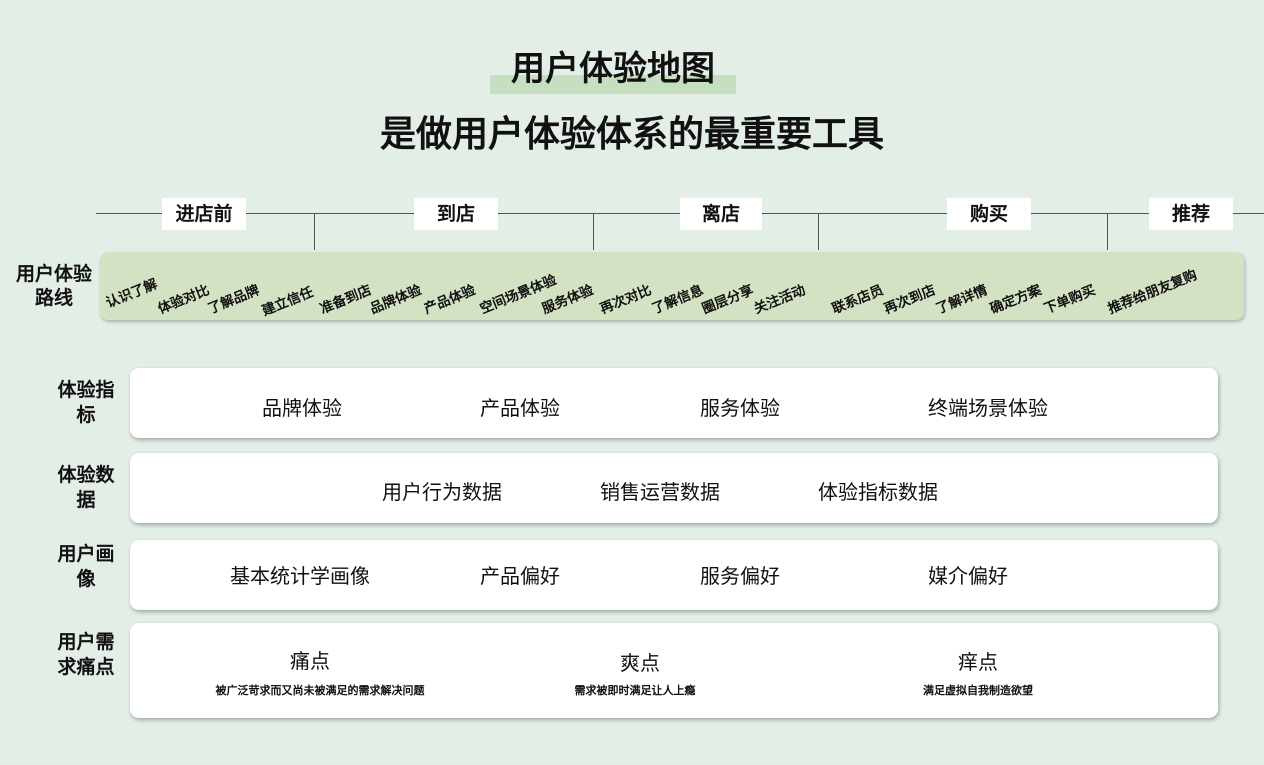 The height and width of the screenshot is (765, 1264). Describe the element at coordinates (721, 214) in the screenshot. I see `stage-leave-store: 离店` at that location.